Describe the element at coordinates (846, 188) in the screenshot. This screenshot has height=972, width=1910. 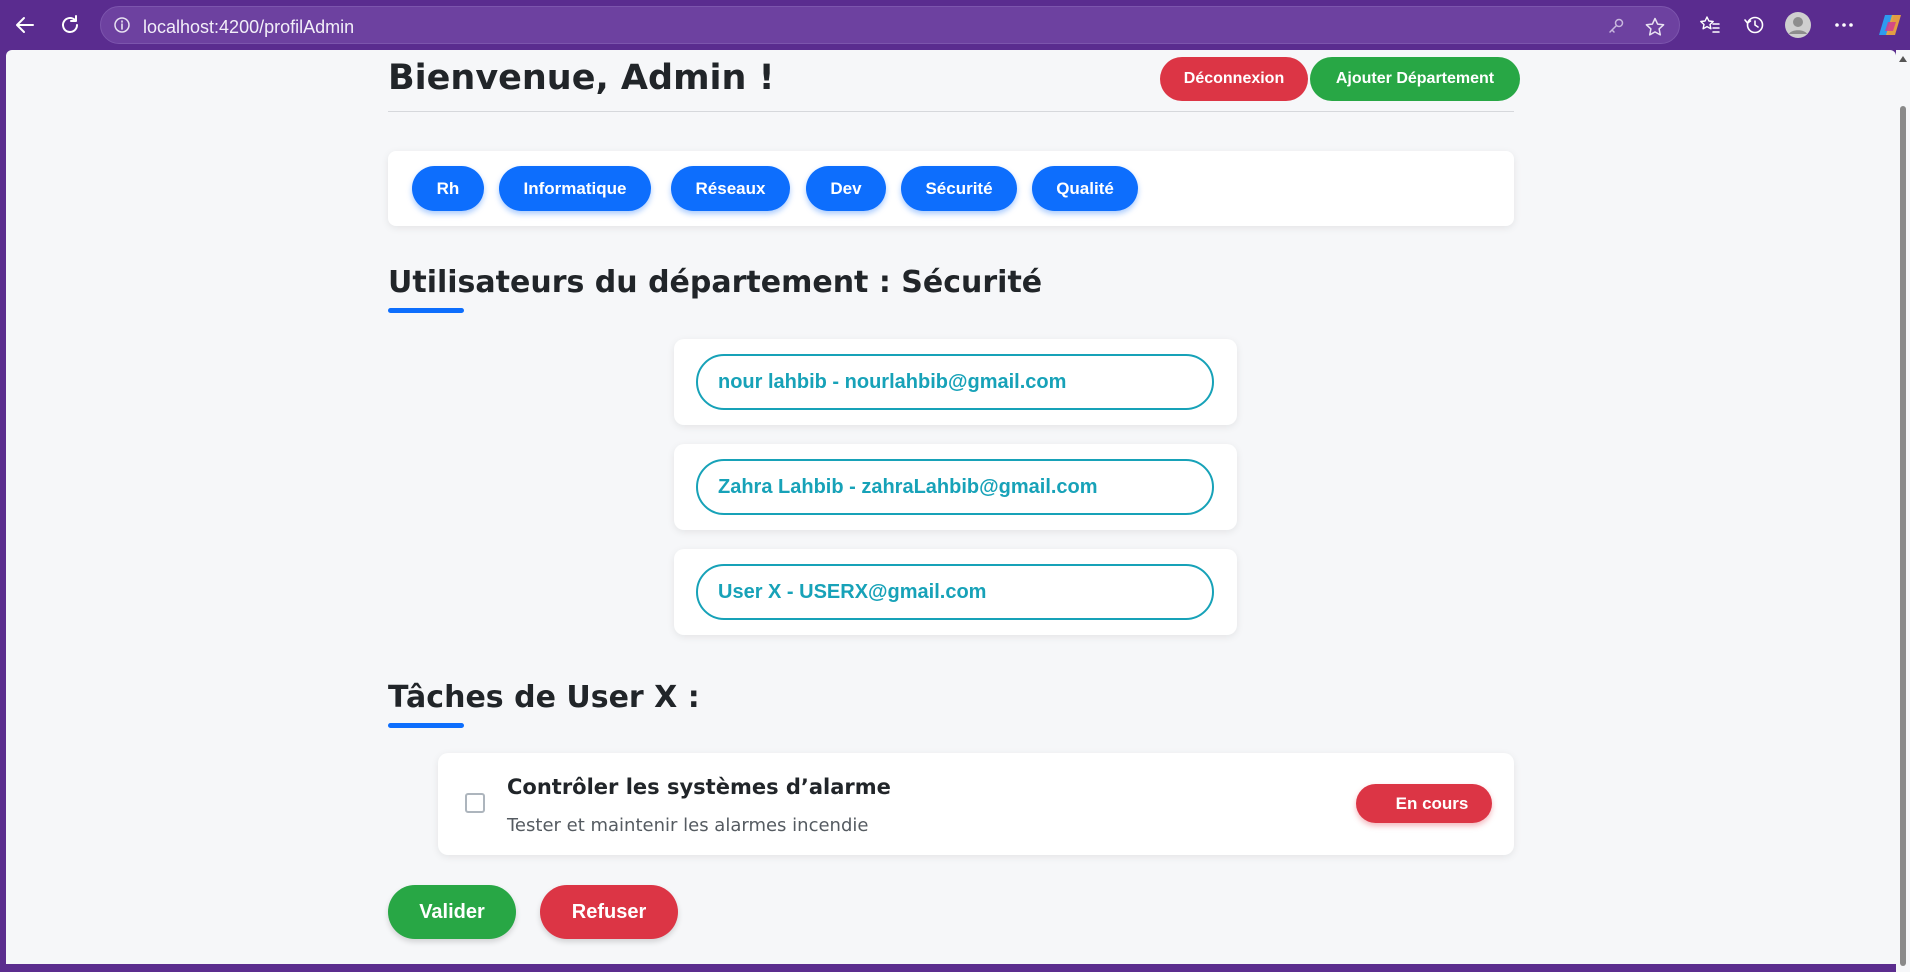
I see `department-button-dev: Dev` at that location.